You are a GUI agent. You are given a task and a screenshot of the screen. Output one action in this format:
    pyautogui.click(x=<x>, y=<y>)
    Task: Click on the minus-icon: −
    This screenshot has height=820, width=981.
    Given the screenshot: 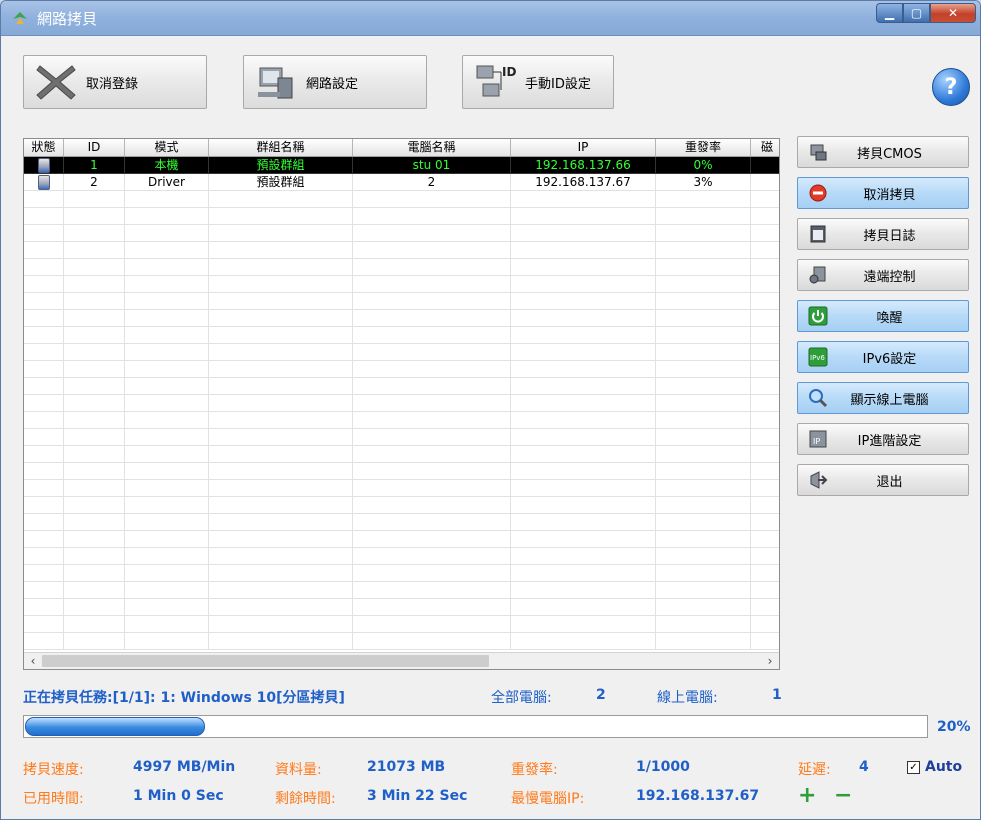 What is the action you would take?
    pyautogui.click(x=843, y=795)
    